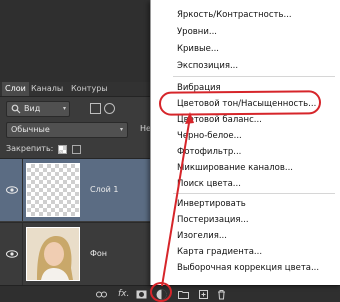  What do you see at coordinates (211, 204) in the screenshot?
I see `menu-item: Инвертировать` at bounding box center [211, 204].